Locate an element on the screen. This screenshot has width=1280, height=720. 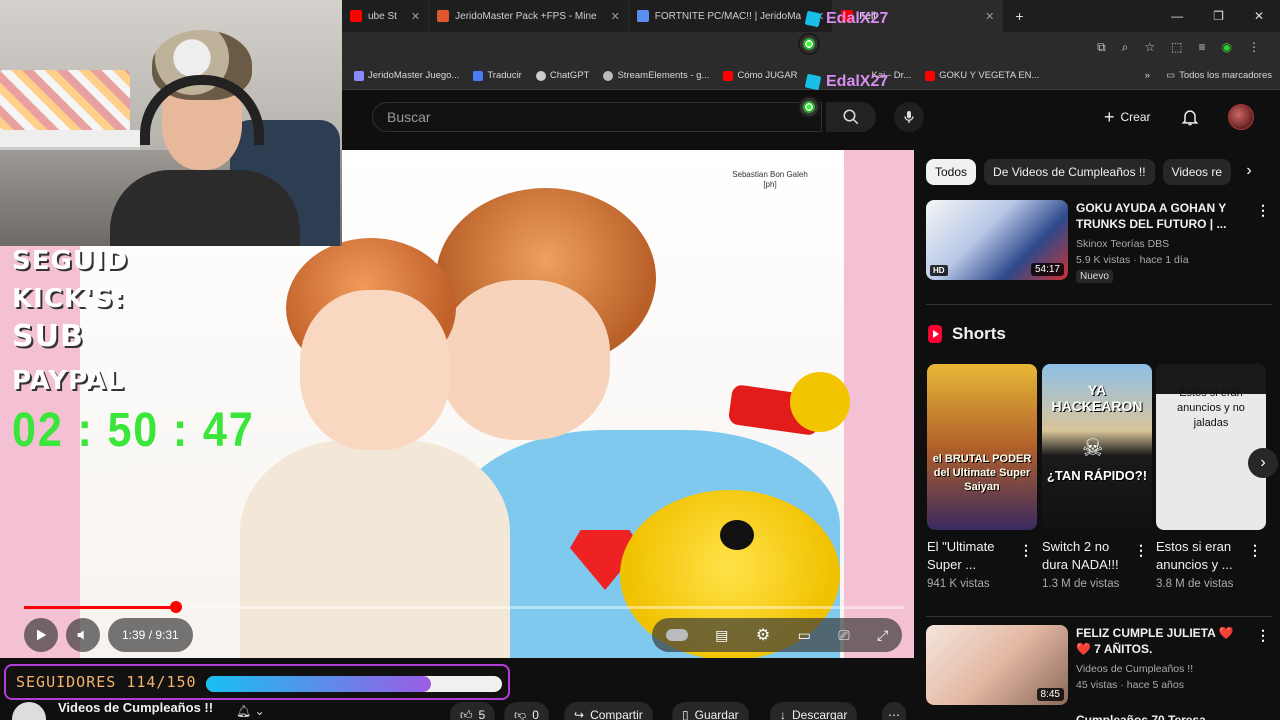
short-views: 1.3 M de vistas is located at coordinates (1081, 584).